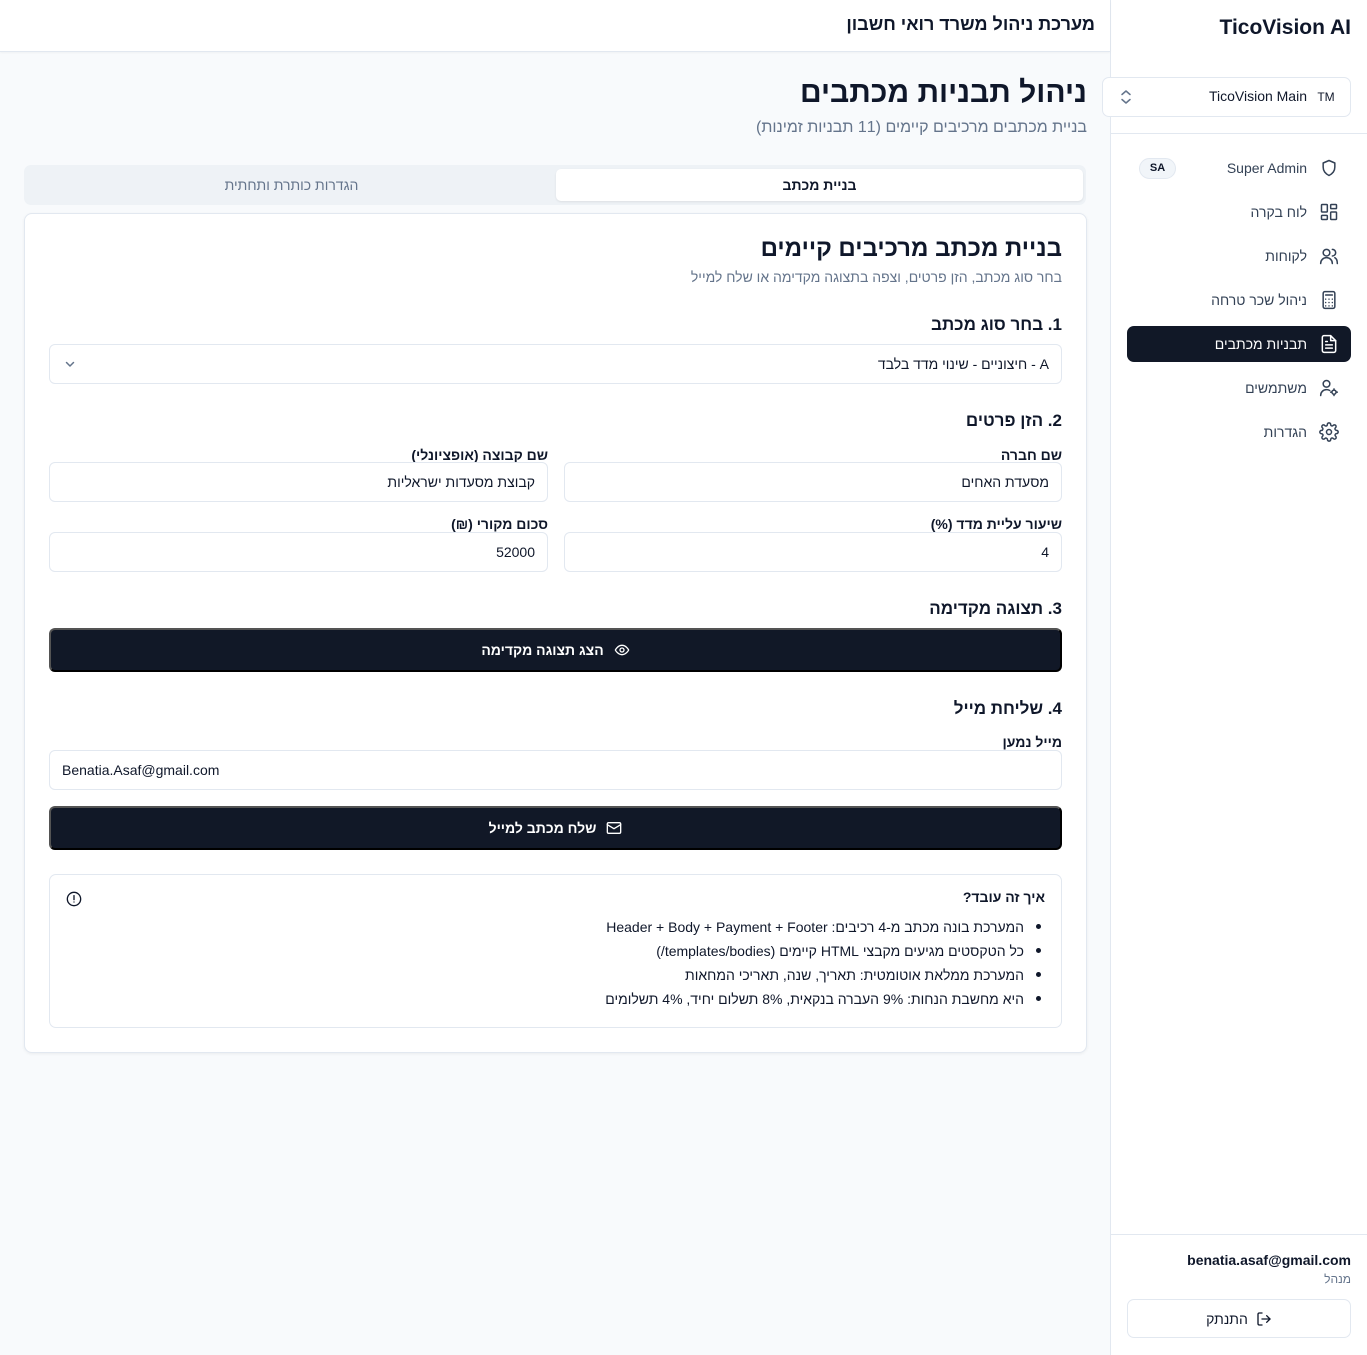  What do you see at coordinates (1276, 388) in the screenshot?
I see `sidebar-item-label: משתמשים` at bounding box center [1276, 388].